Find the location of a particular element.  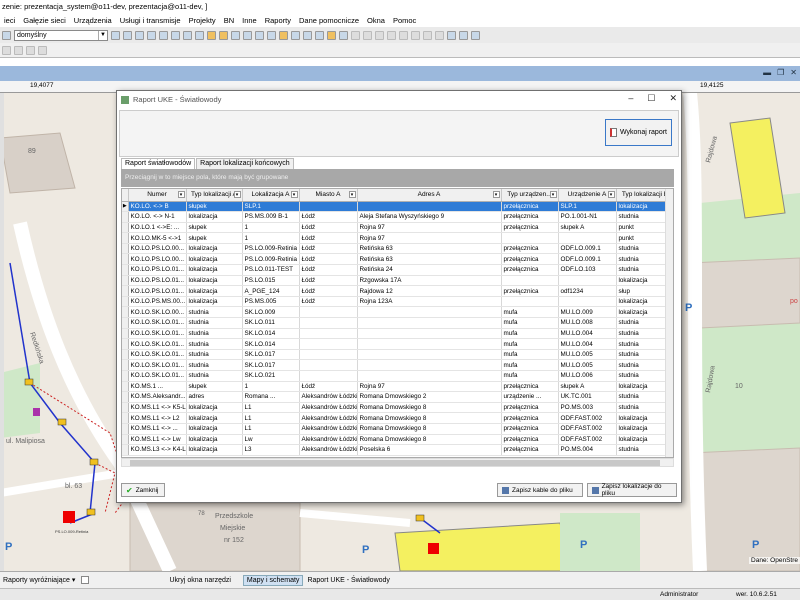

table-cell: Aleksandrów Łódzki is located at coordinates (328, 440).